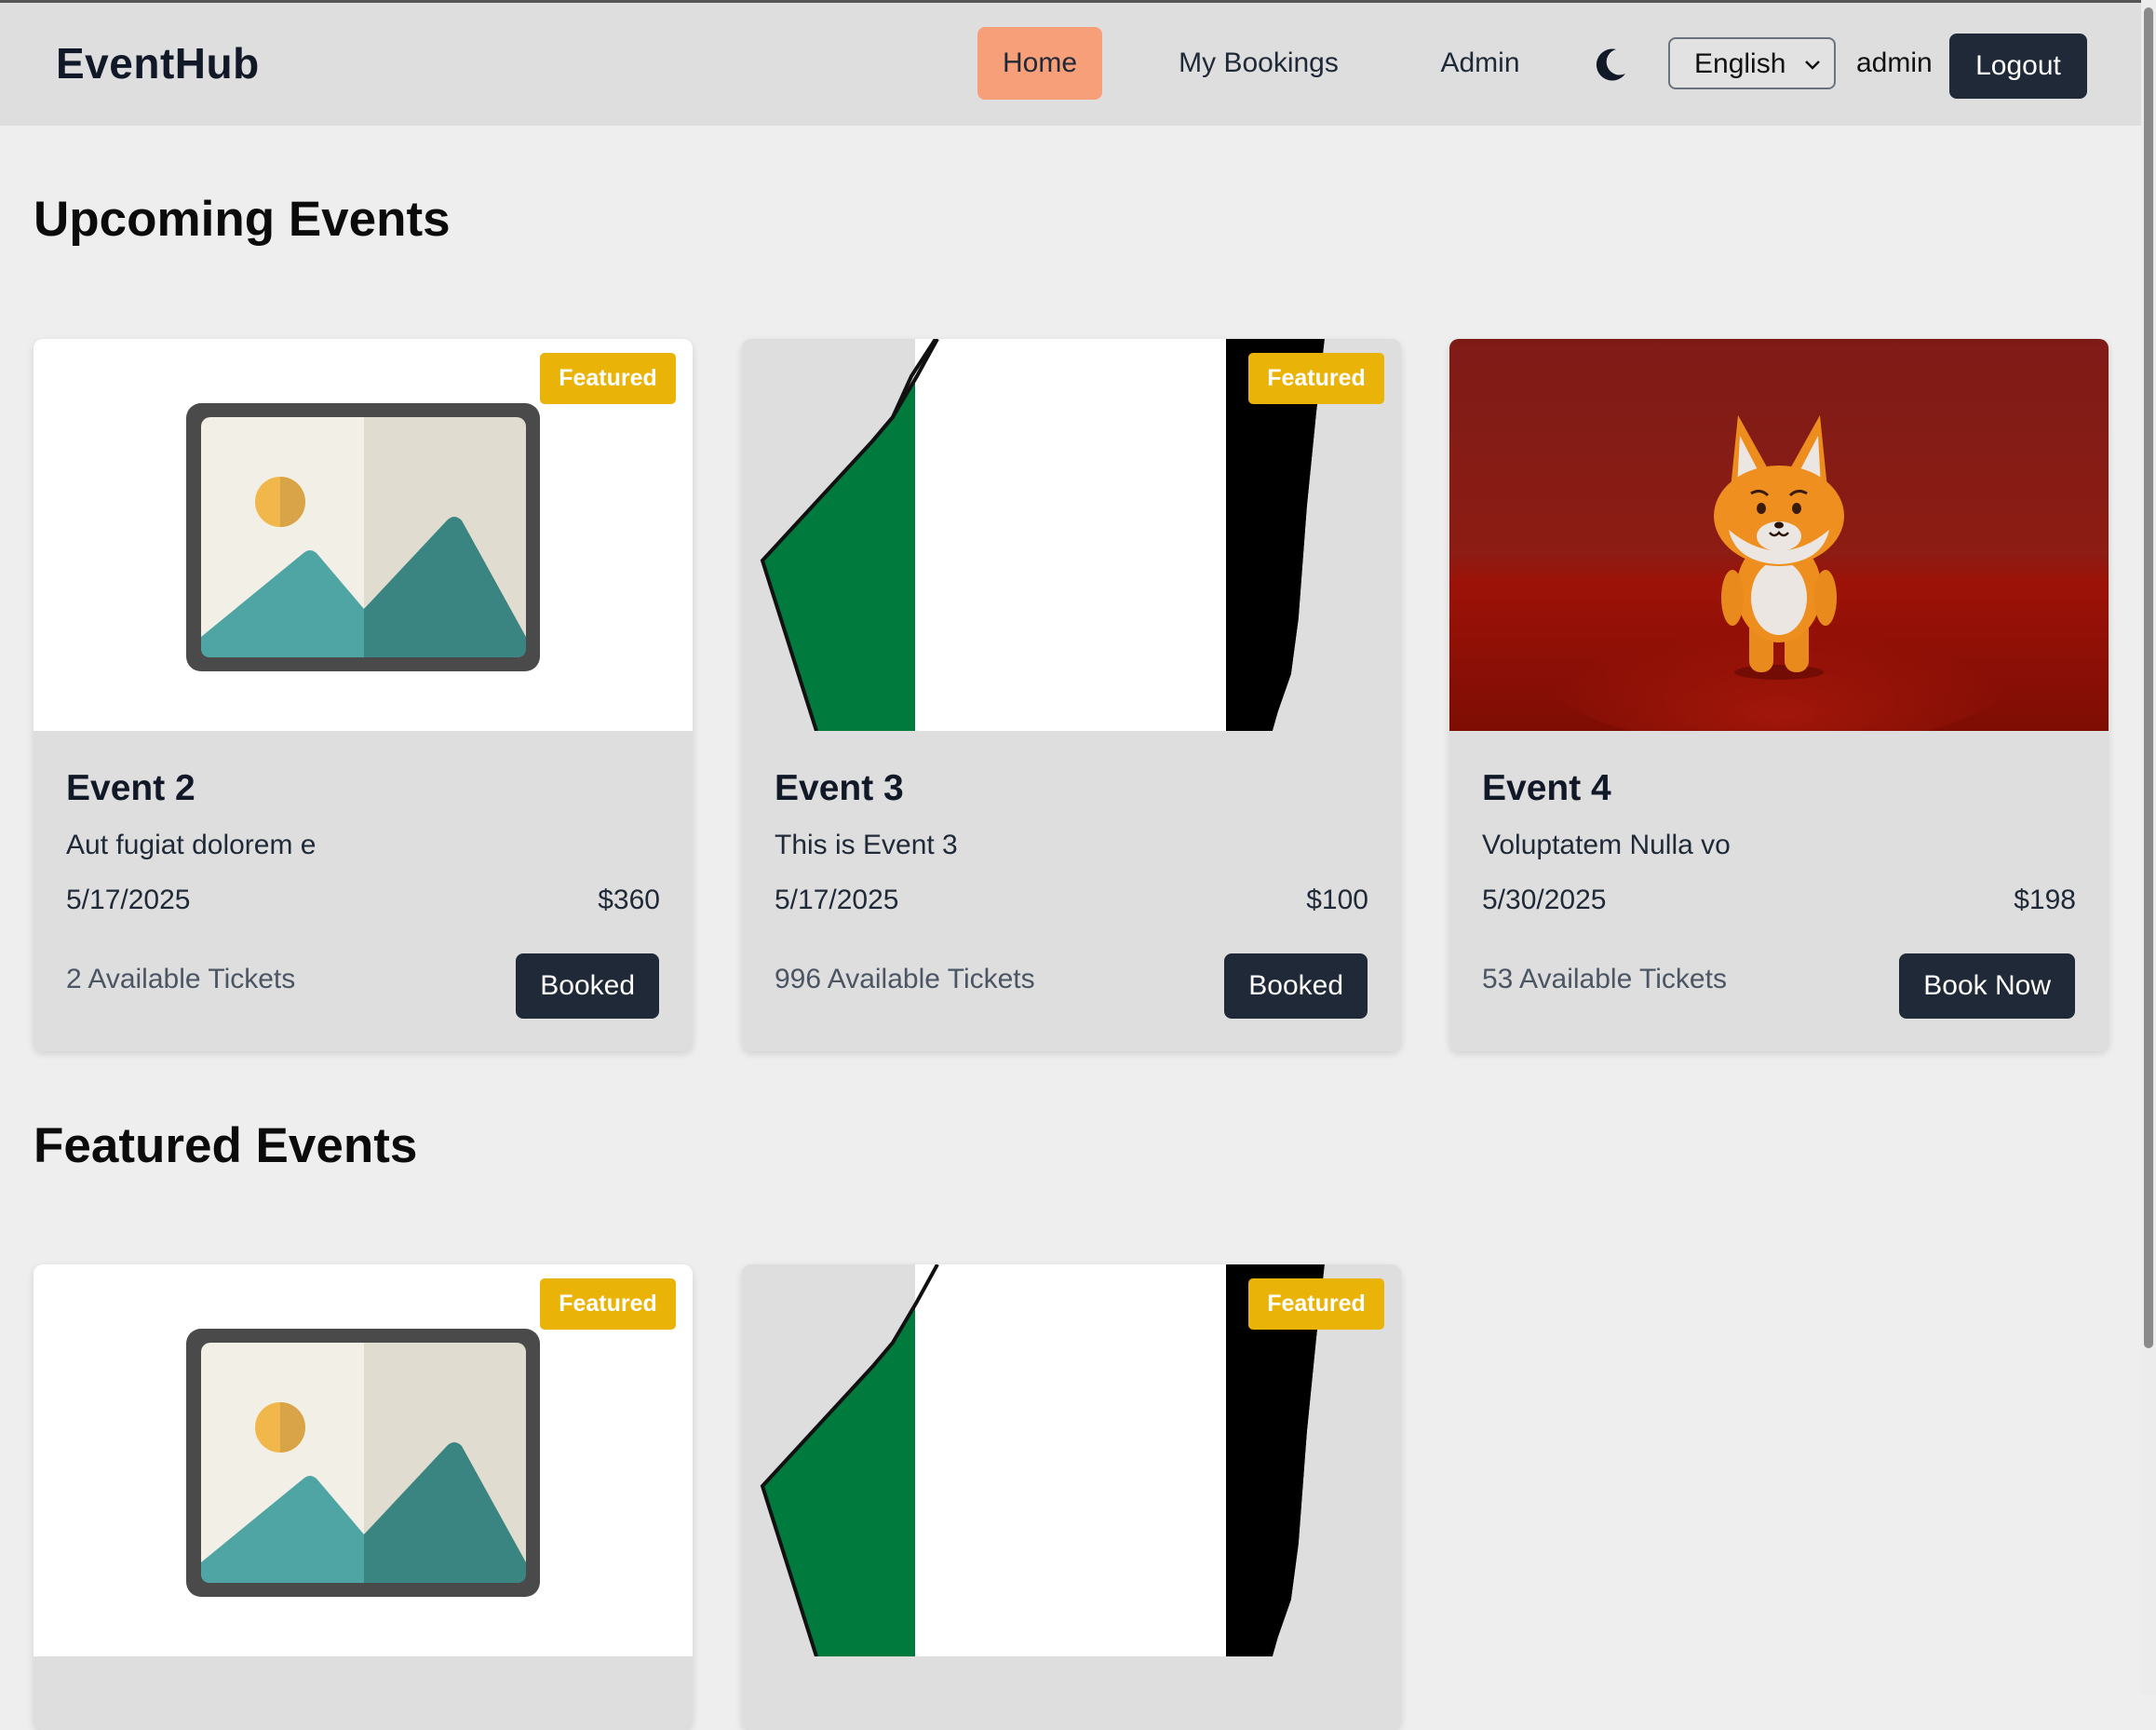 This screenshot has height=1730, width=2156. Describe the element at coordinates (1987, 986) in the screenshot. I see `book-now-button: Book Now` at that location.